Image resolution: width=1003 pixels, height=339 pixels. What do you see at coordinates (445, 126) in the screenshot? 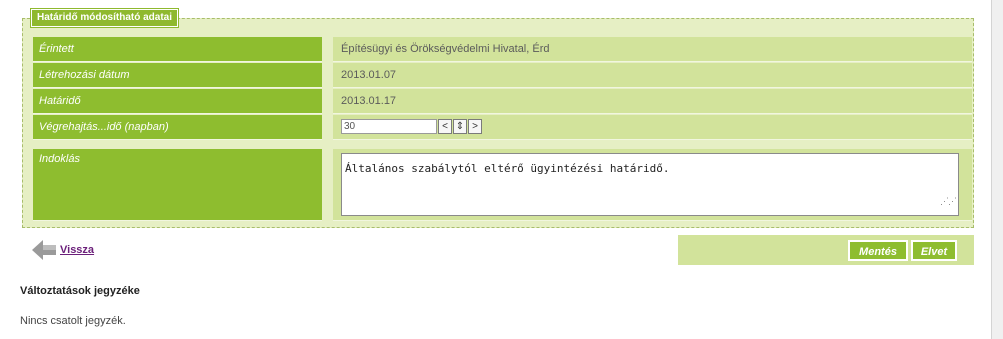
I see `chevron-left-icon: <` at bounding box center [445, 126].